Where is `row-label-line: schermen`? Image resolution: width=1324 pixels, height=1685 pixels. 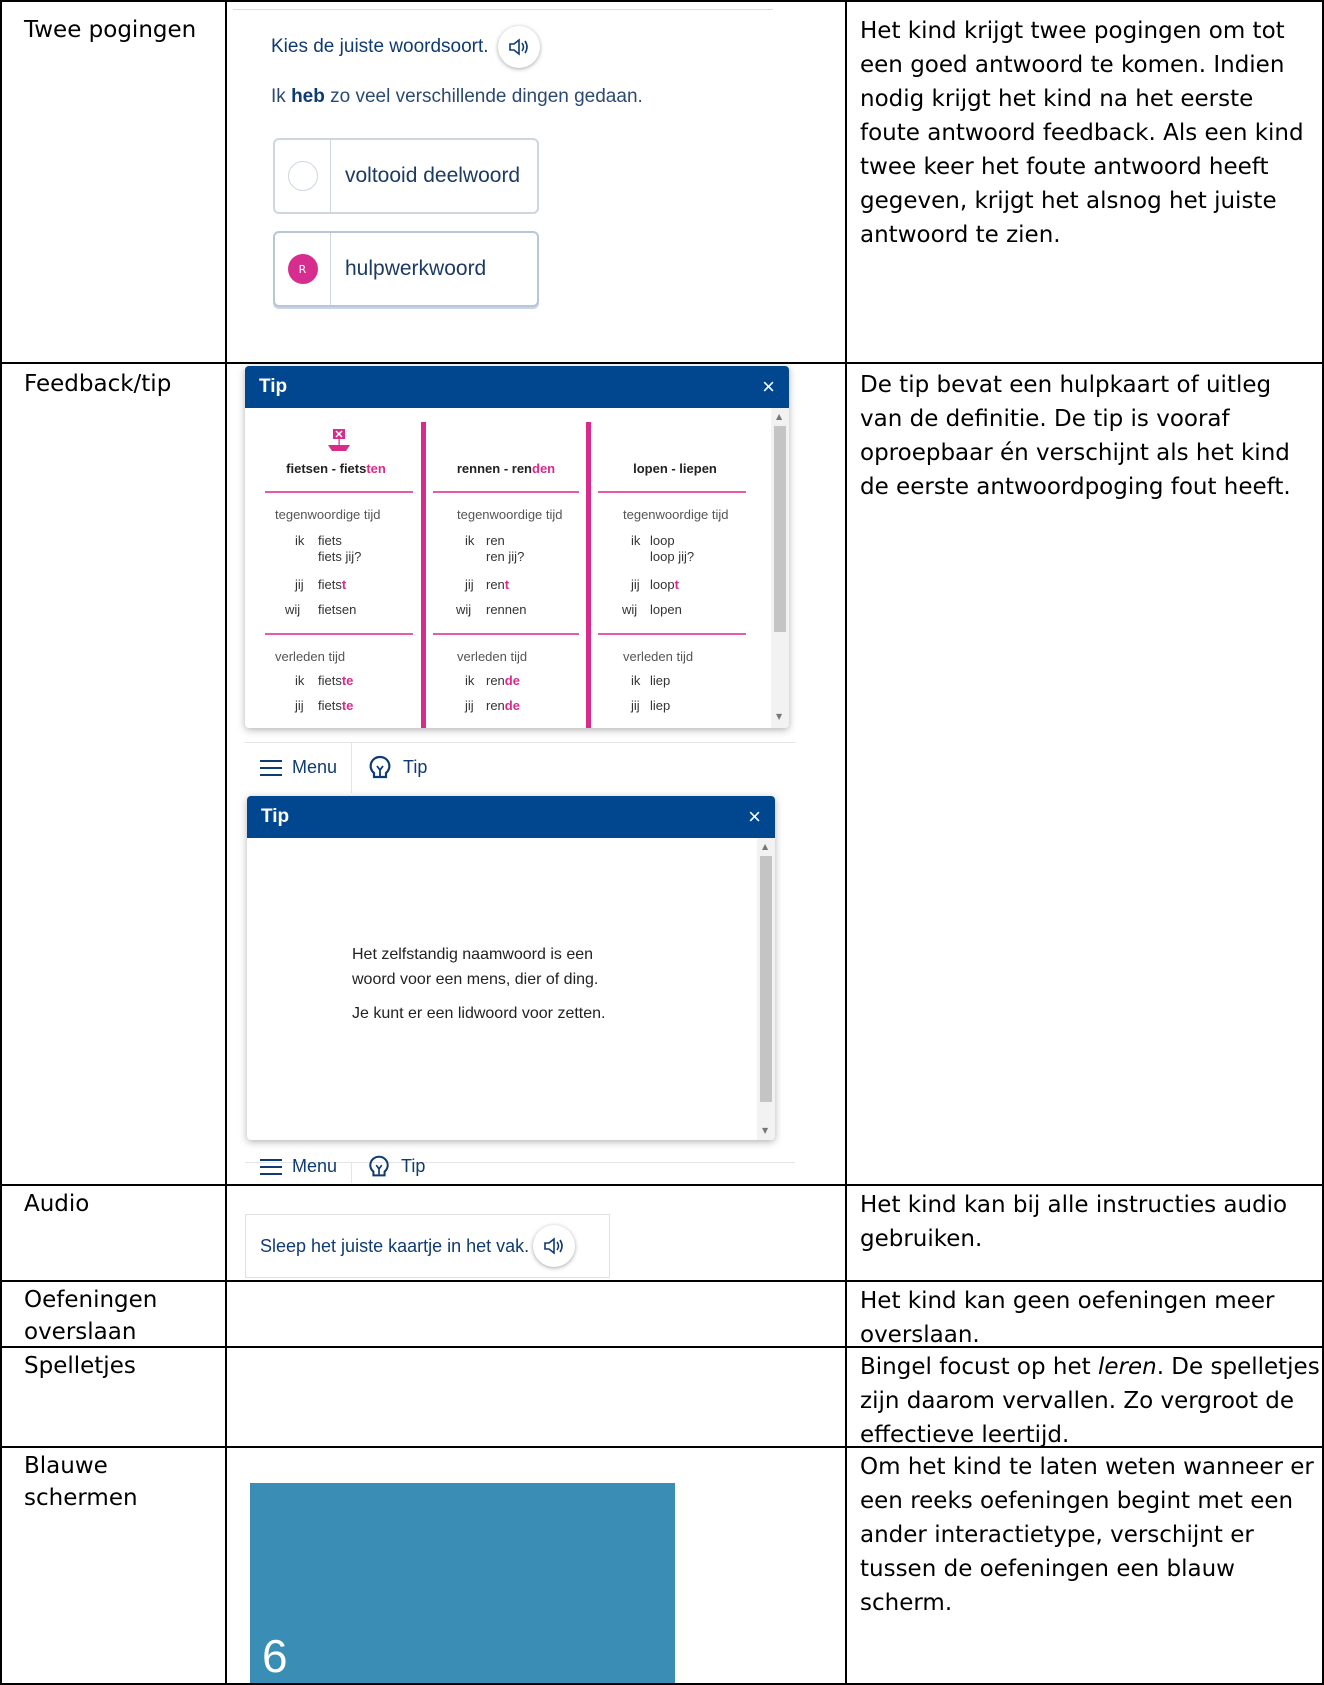 row-label-line: schermen is located at coordinates (81, 1498).